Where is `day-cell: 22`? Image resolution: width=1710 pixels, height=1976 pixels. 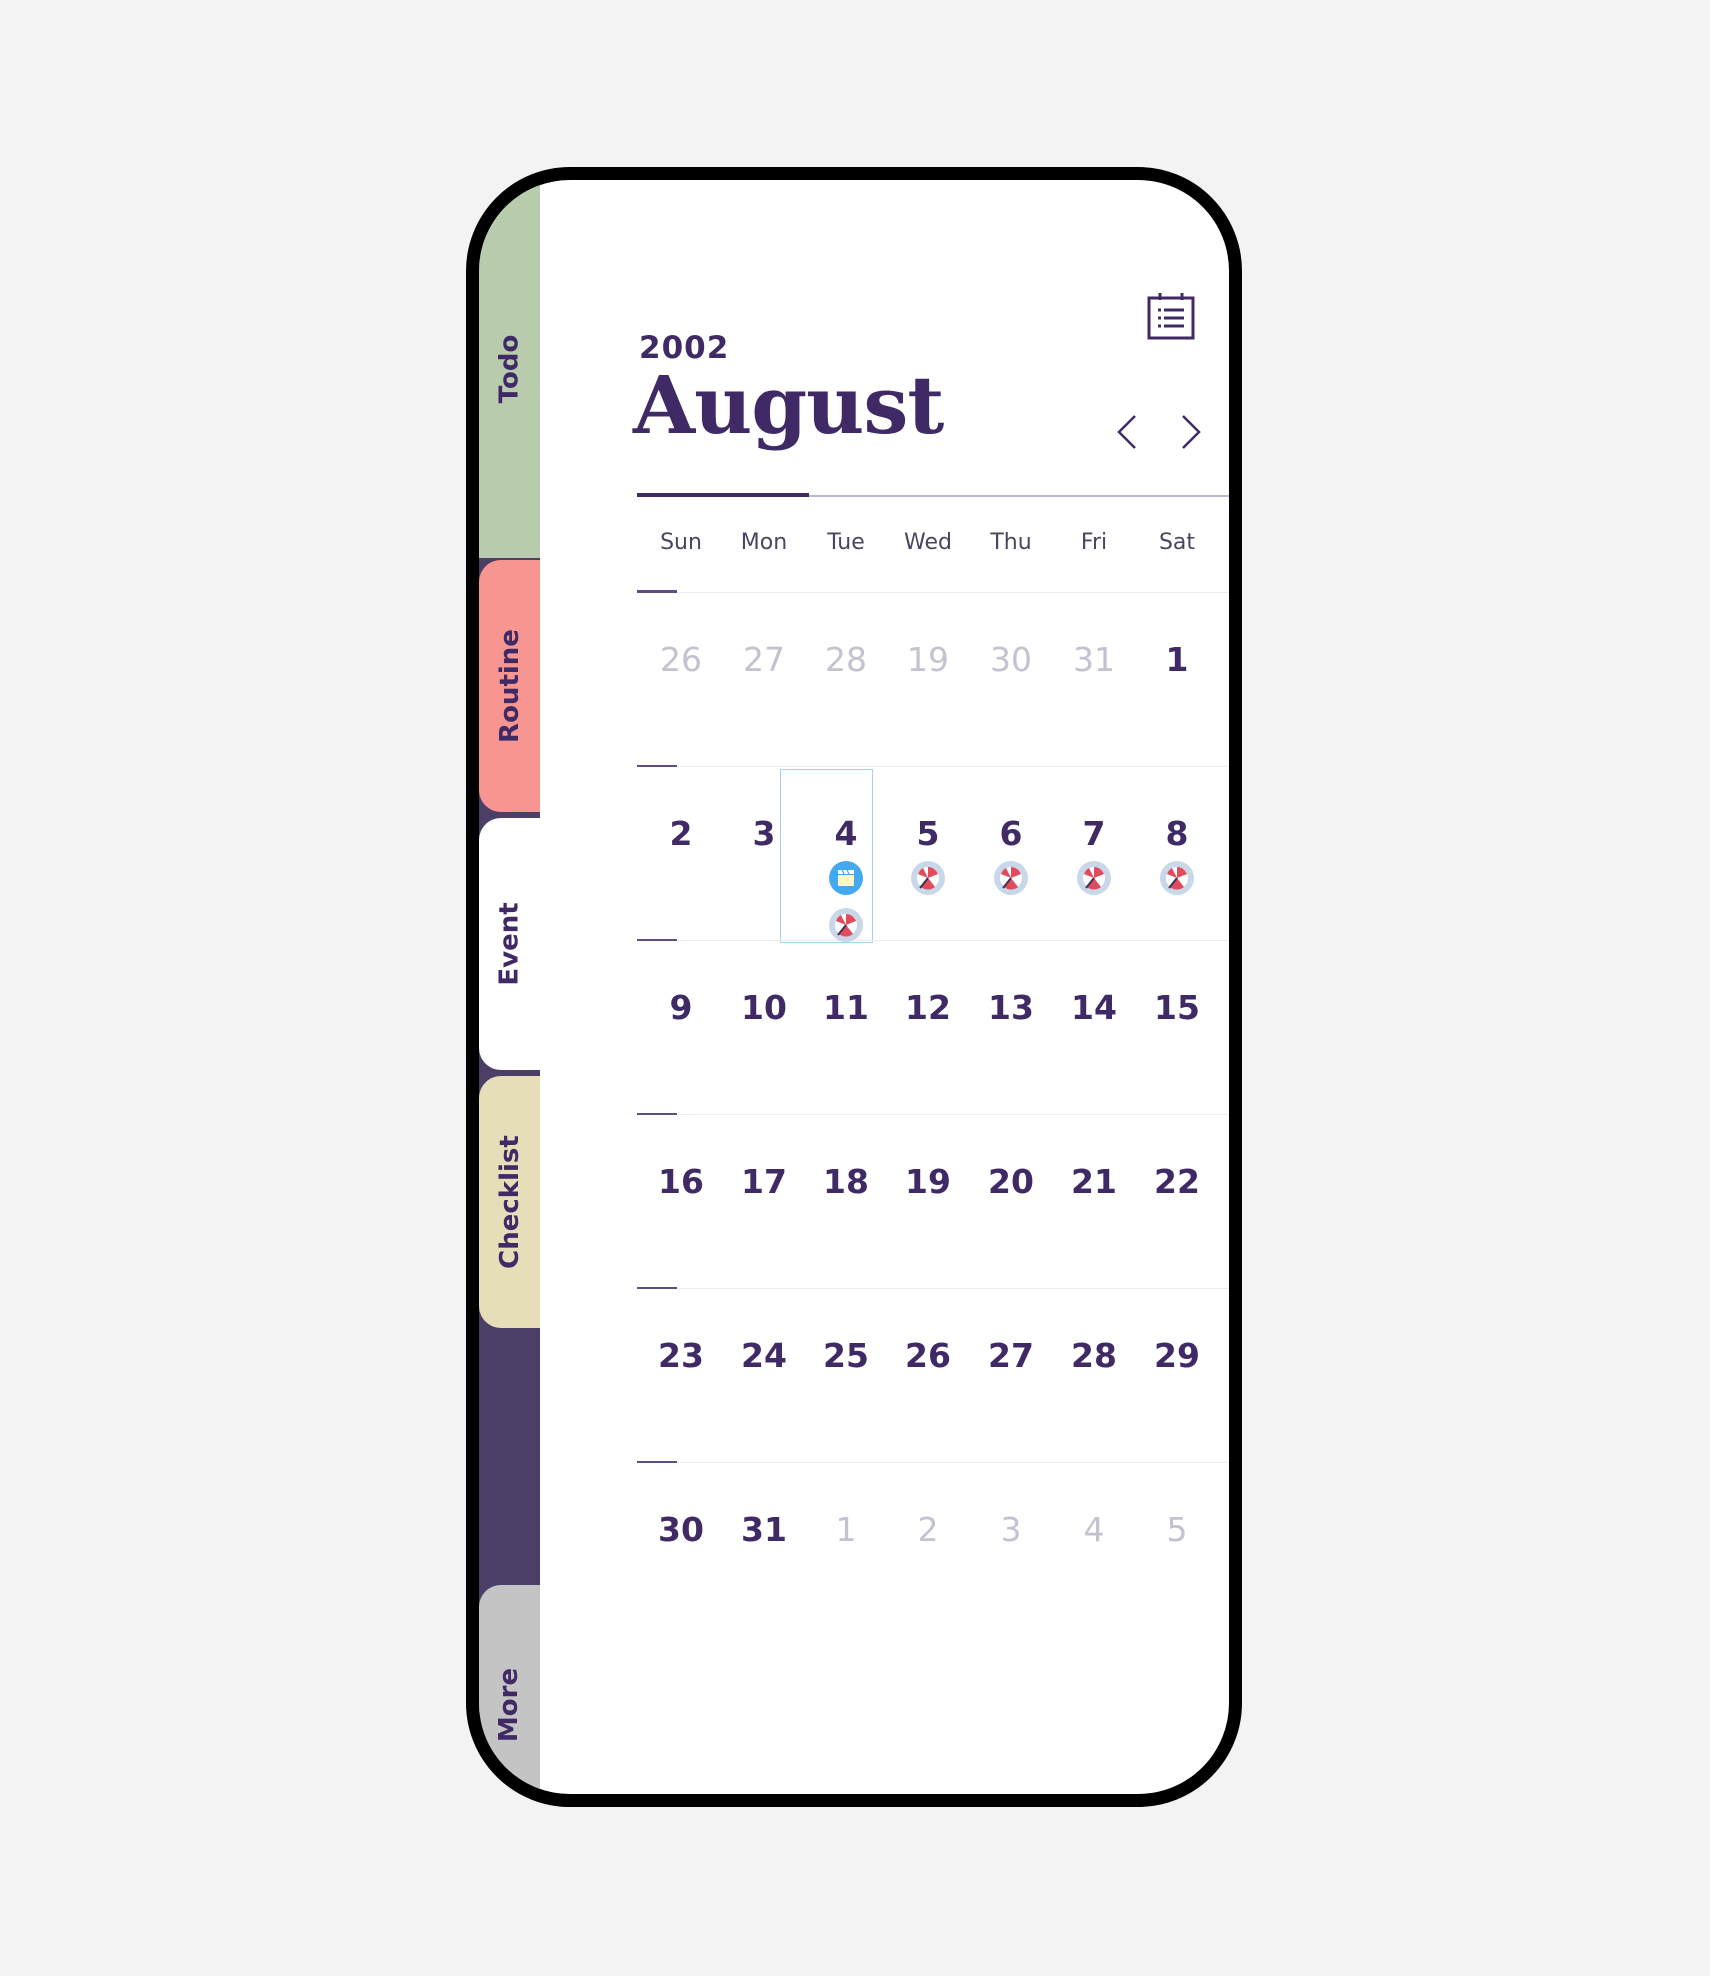 day-cell: 22 is located at coordinates (1177, 1181).